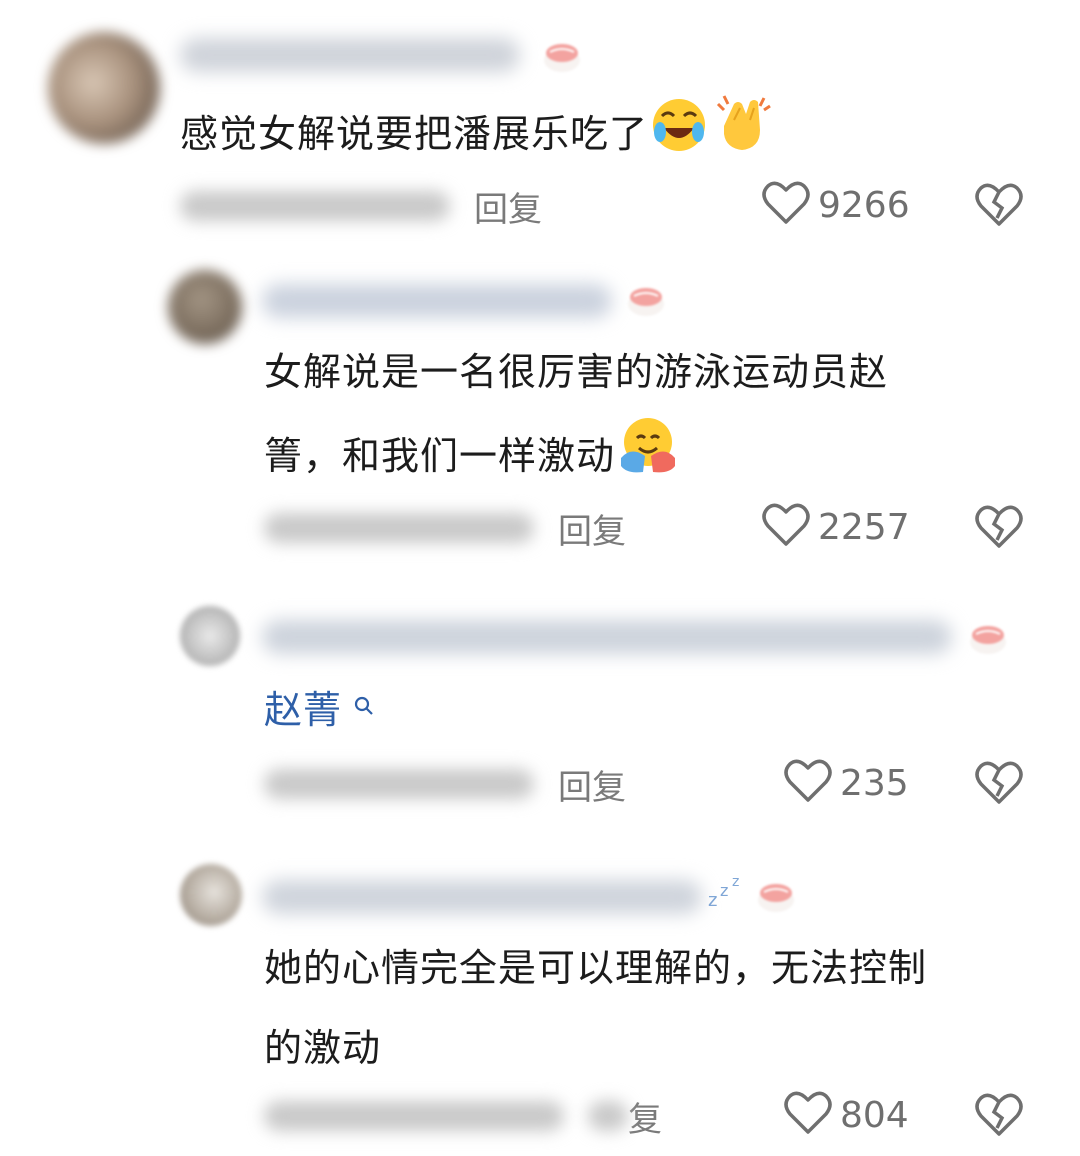 The height and width of the screenshot is (1156, 1080). What do you see at coordinates (648, 458) in the screenshot?
I see `hugging-face-icon` at bounding box center [648, 458].